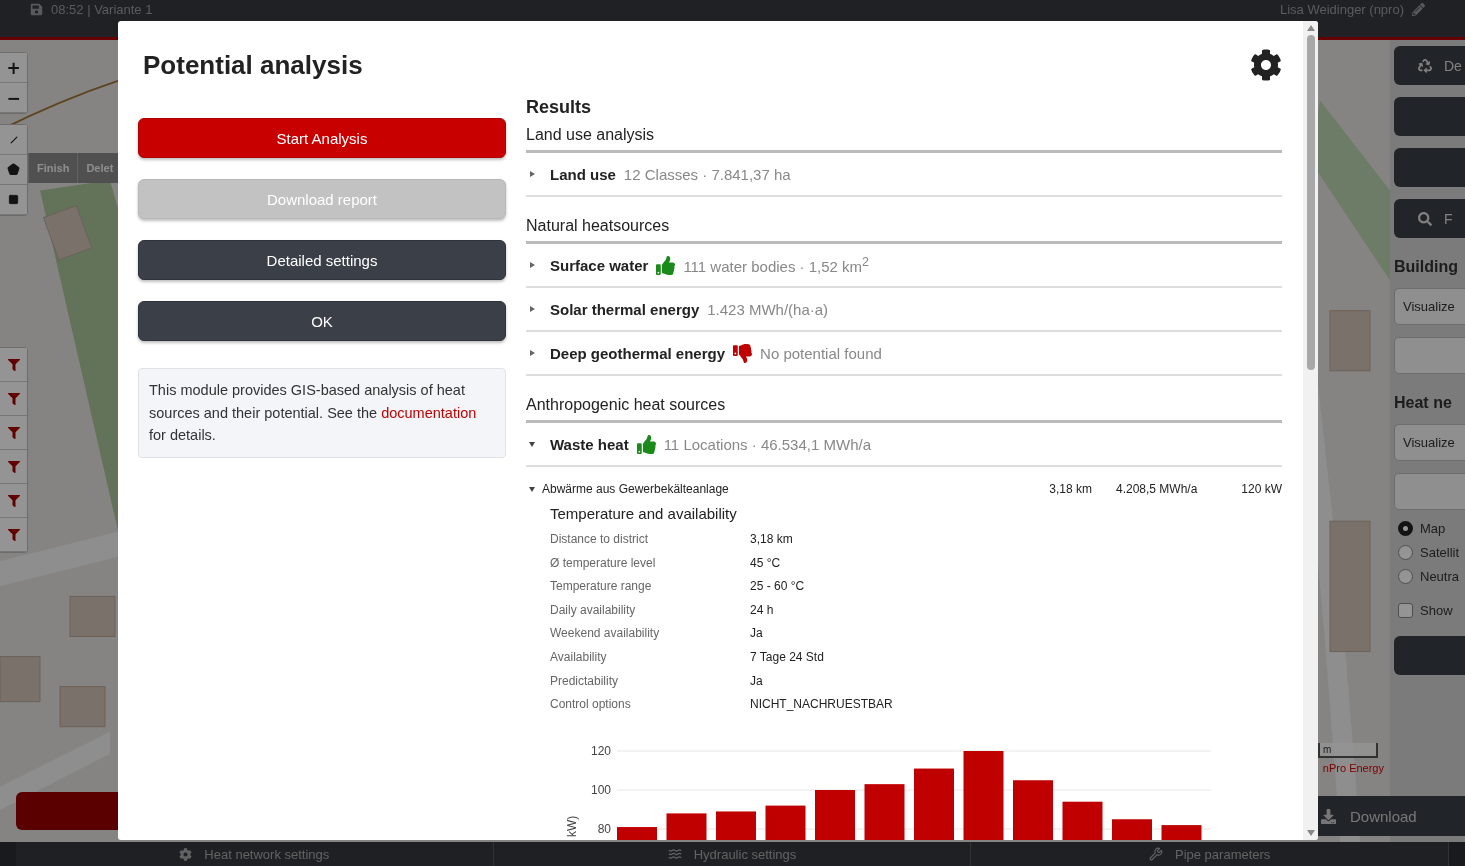 This screenshot has width=1465, height=866. I want to click on detail-value: 7 Tage 24 Std, so click(787, 657).